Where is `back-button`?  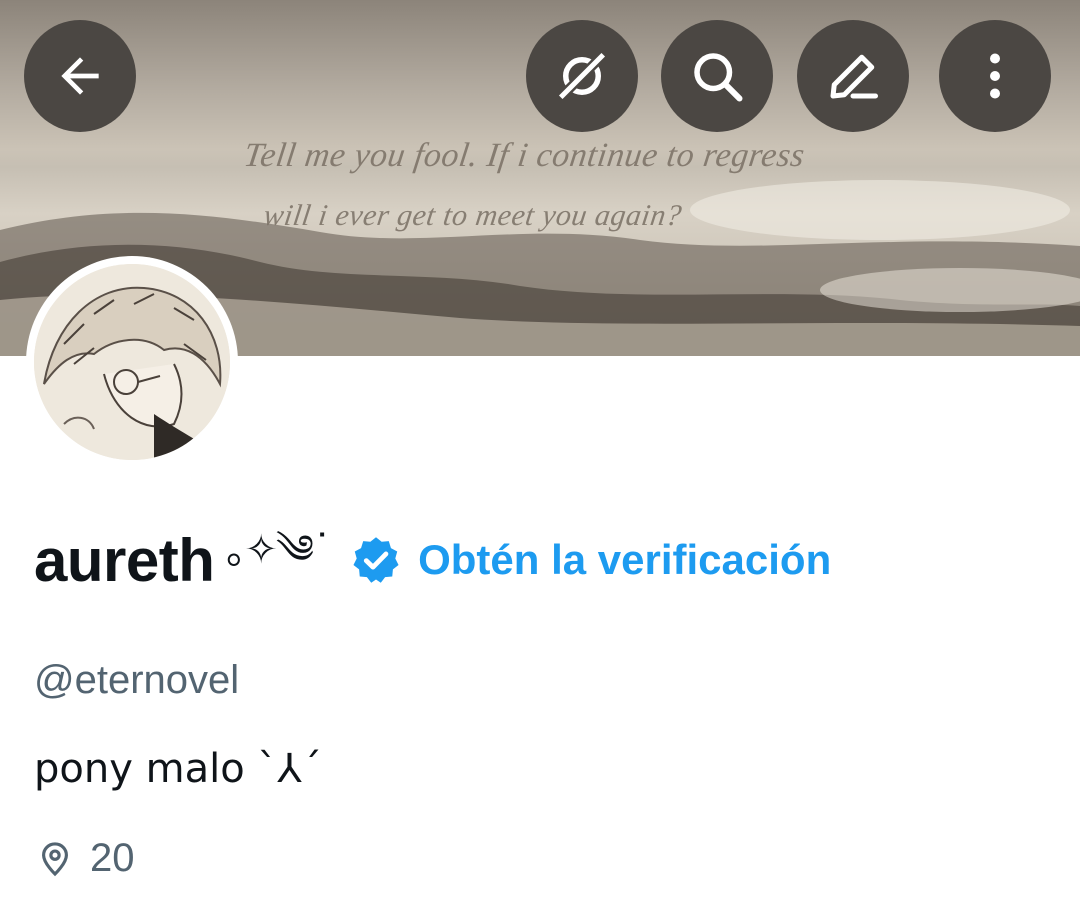 back-button is located at coordinates (80, 76).